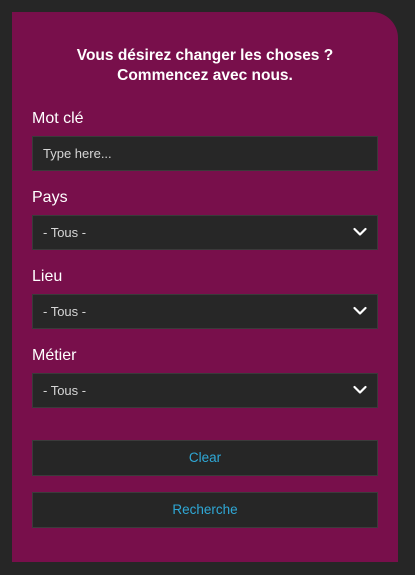 The width and height of the screenshot is (415, 575). I want to click on place-select: - Tous -, so click(205, 311).